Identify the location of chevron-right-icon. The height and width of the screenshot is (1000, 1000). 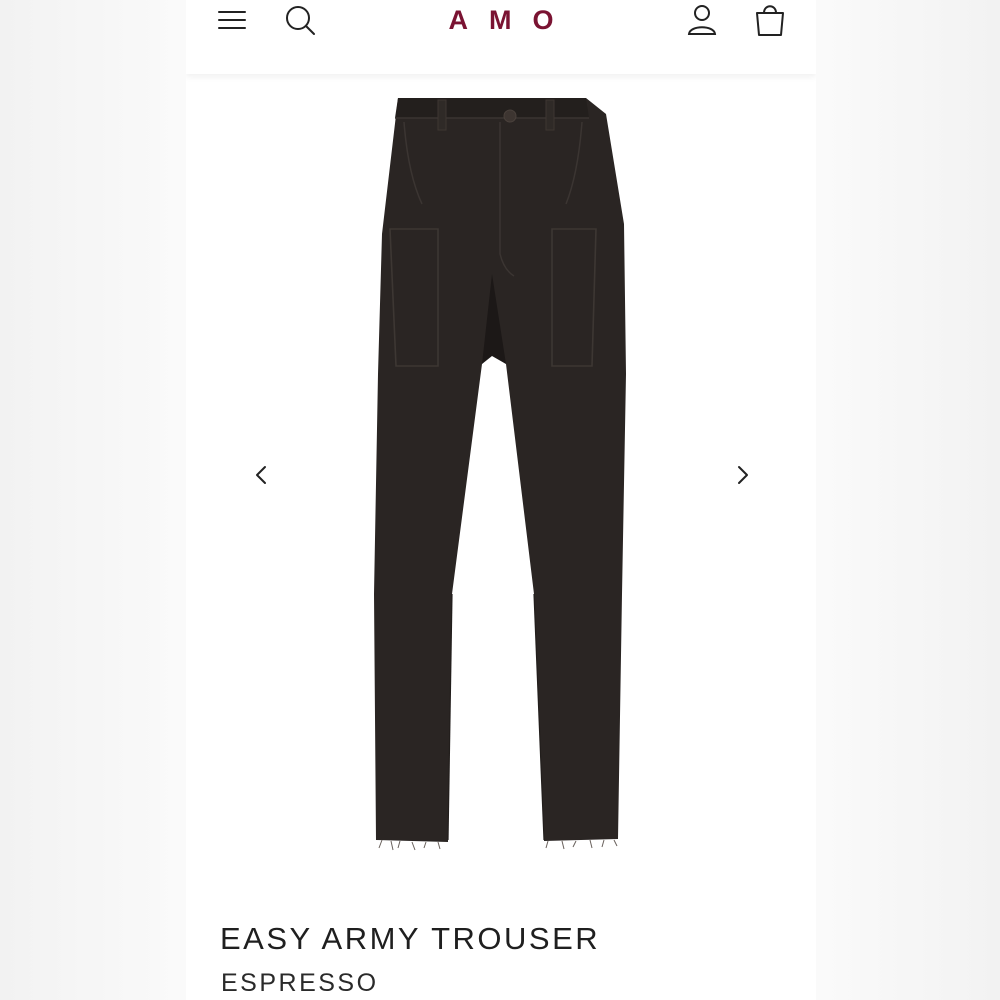
(743, 475).